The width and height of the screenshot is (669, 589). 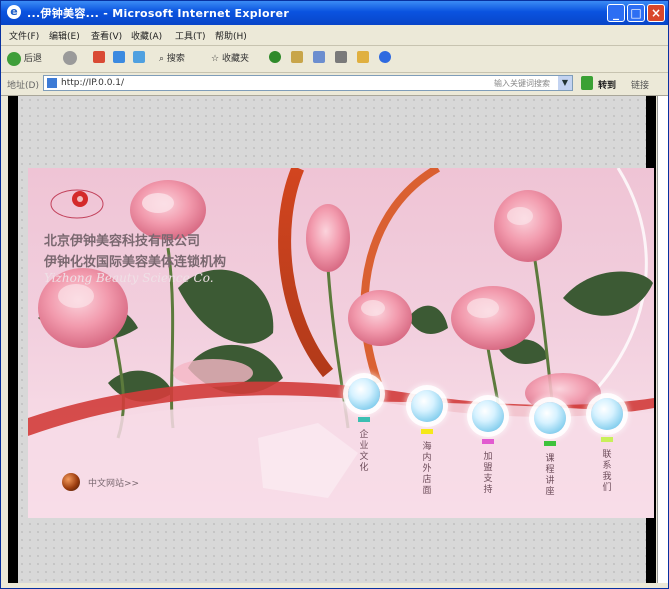 I want to click on nav-marker-culture, so click(x=364, y=419).